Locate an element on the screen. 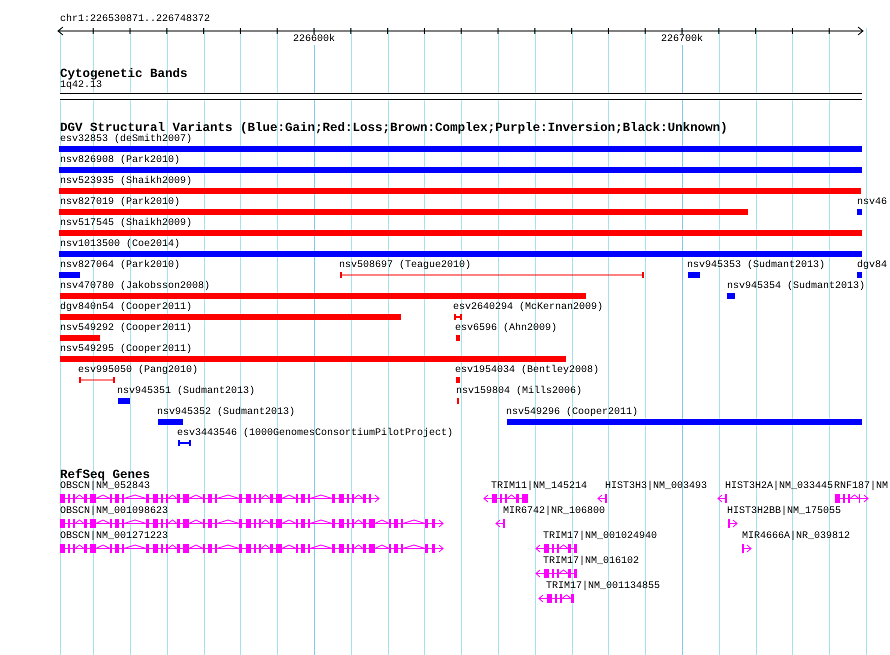  gene-label: TRIM17|NM_001024940 is located at coordinates (600, 537).